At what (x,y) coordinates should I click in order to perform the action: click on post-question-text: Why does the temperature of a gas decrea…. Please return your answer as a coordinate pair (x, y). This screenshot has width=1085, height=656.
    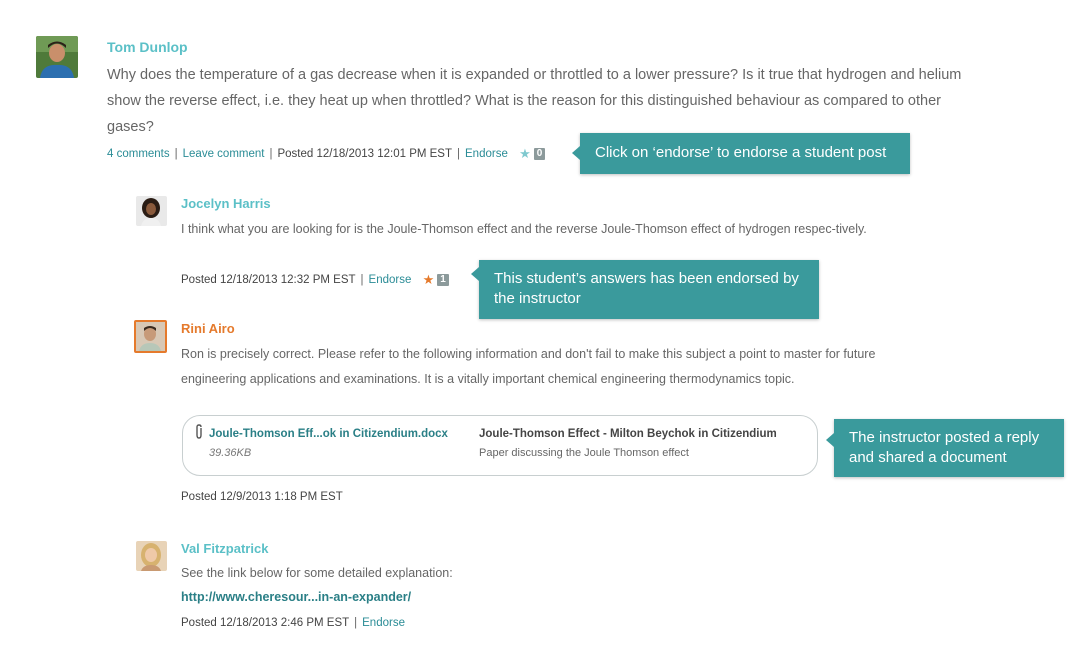
    Looking at the image, I should click on (534, 101).